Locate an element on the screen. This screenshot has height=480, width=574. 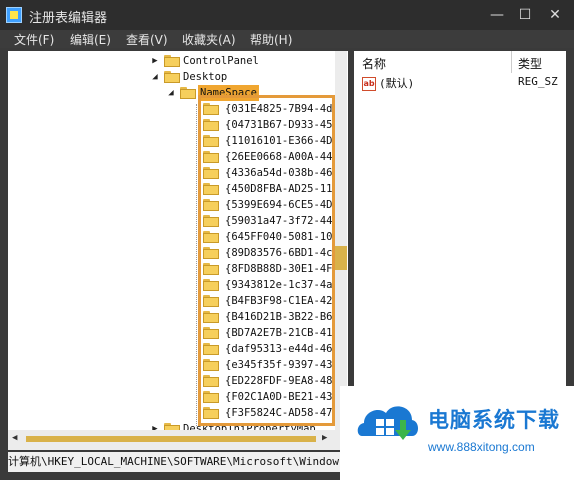
watermark-overlay: 电脑系统下载 www.888xitong.com is located at coordinates (457, 433).